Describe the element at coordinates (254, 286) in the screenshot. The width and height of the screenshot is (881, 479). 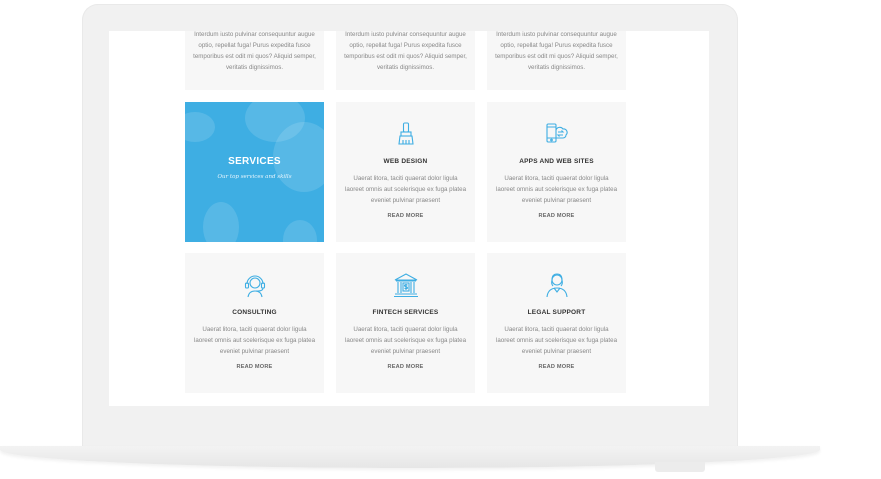
I see `headset-icon` at that location.